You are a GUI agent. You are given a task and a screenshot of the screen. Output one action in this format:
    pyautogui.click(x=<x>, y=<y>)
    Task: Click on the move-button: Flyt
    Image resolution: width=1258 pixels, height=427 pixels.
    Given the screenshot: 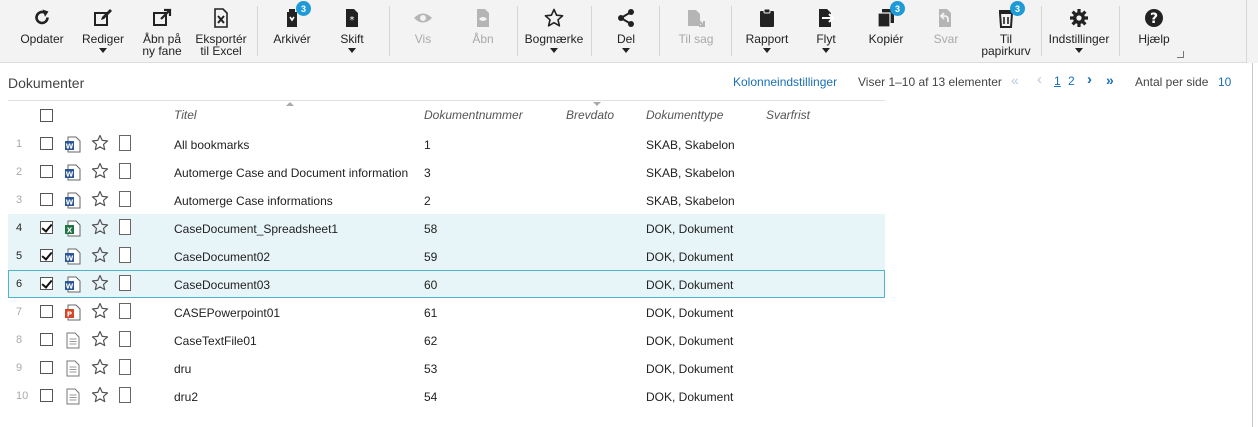 What is the action you would take?
    pyautogui.click(x=826, y=31)
    